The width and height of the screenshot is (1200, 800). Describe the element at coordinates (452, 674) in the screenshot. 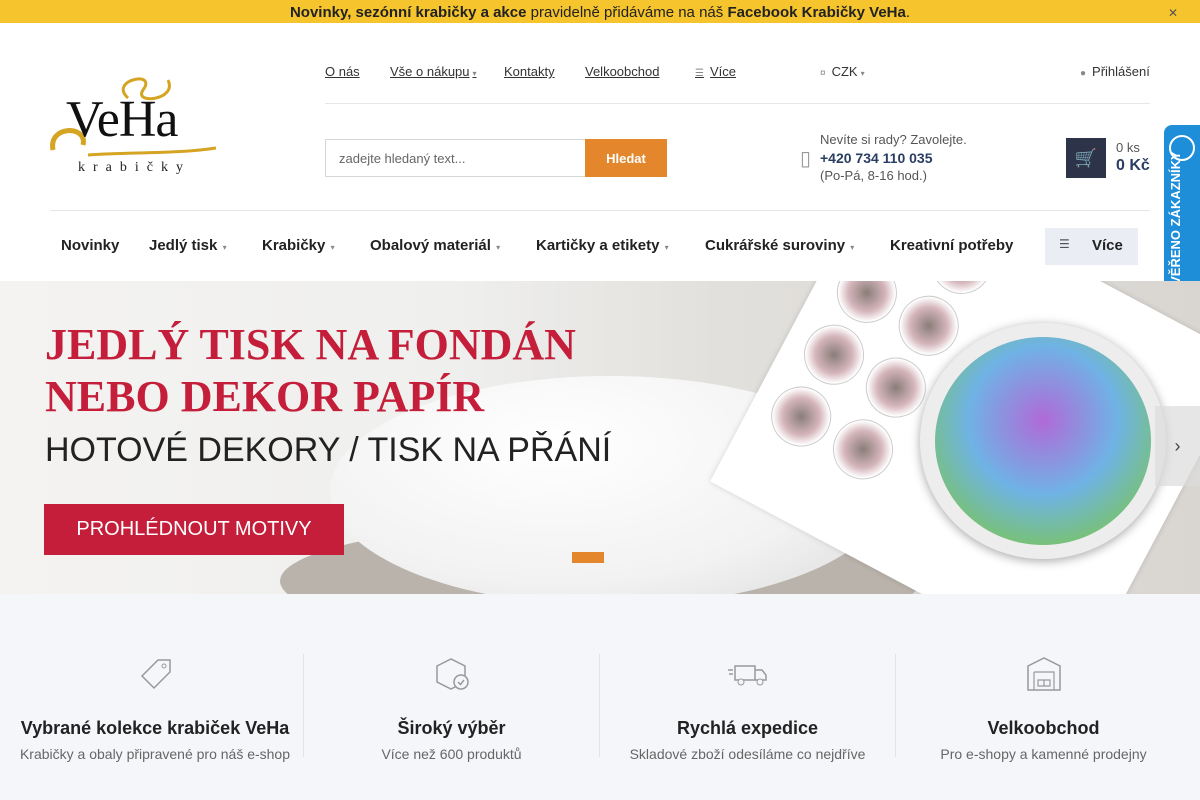

I see `box-check-icon` at that location.